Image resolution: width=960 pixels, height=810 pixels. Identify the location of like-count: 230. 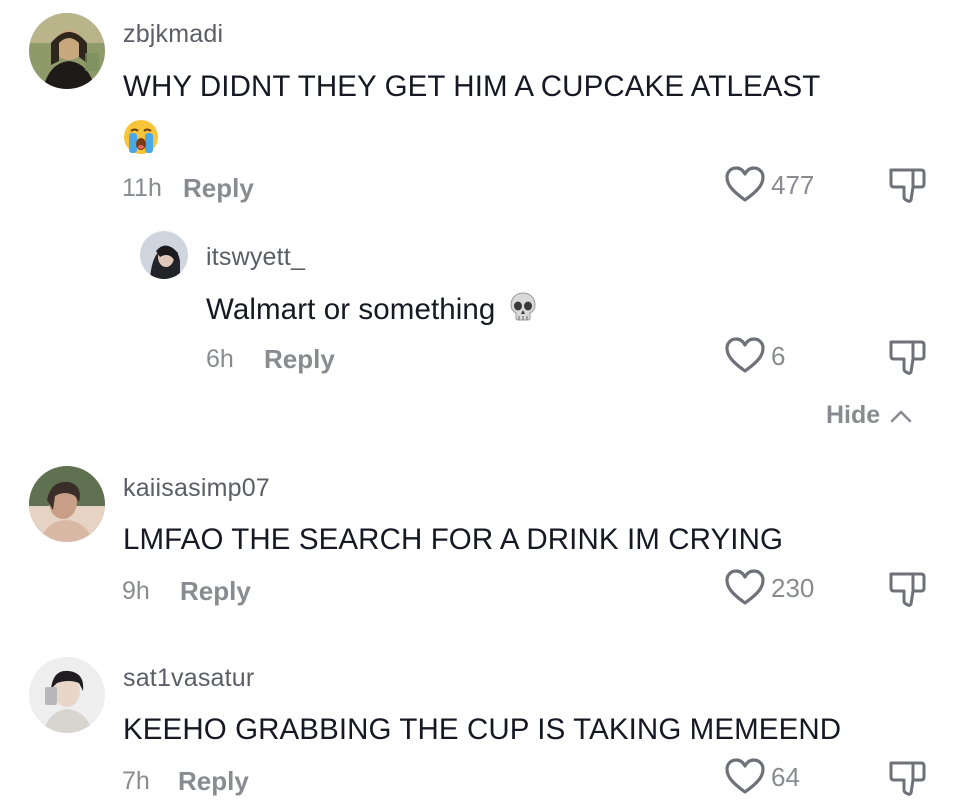
(793, 587).